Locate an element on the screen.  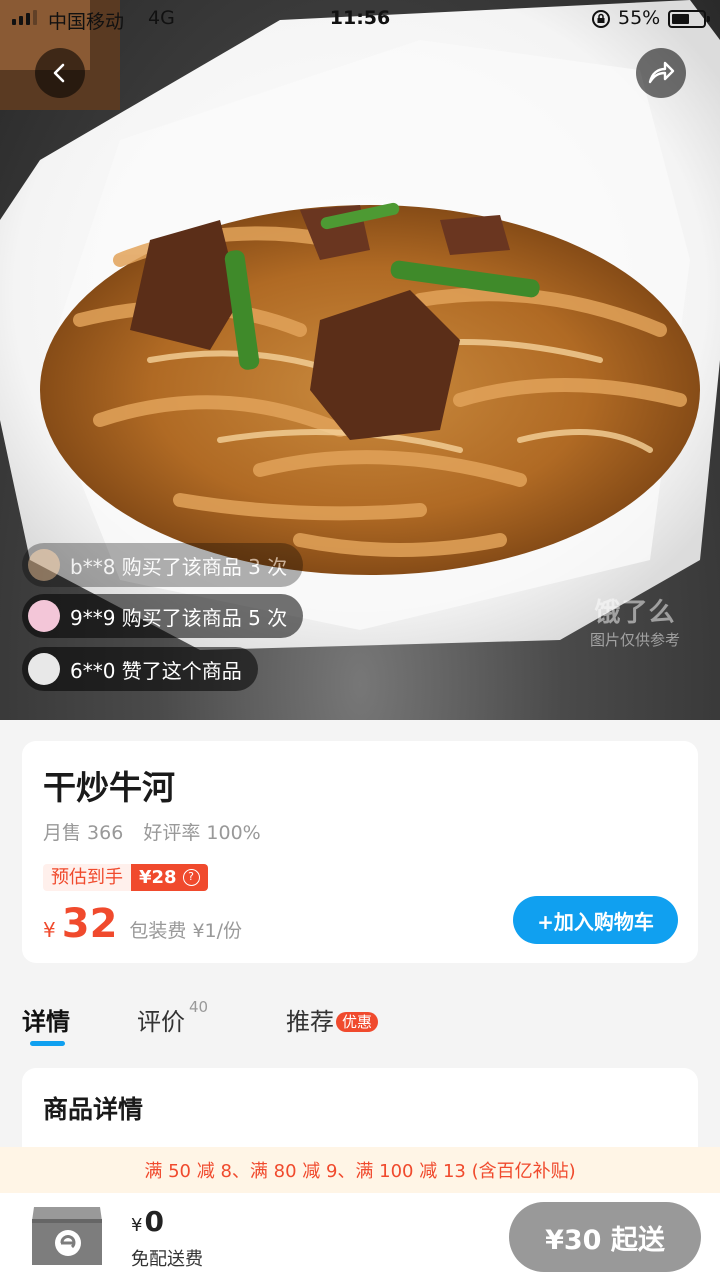
estimate-label: 预估到手 is located at coordinates (87, 877).